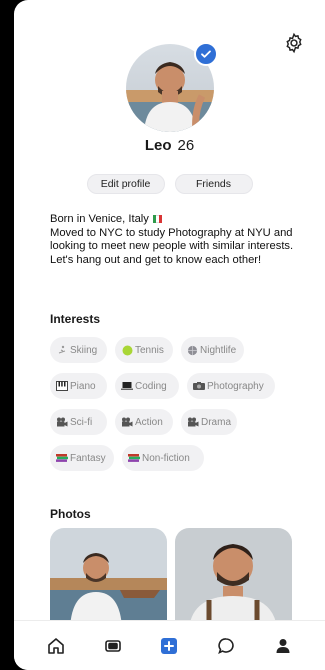  I want to click on interest-chip-piano: Piano, so click(78, 386).